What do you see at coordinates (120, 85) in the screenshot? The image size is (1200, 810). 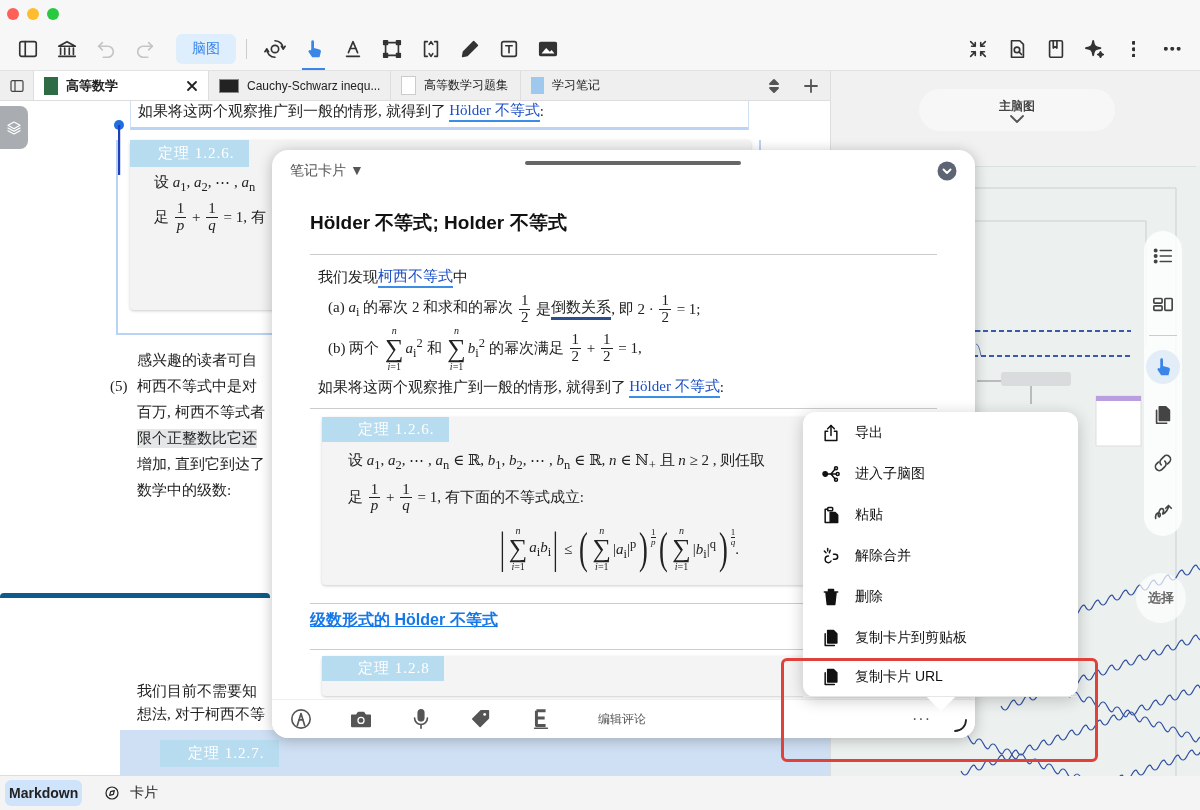 I see `document-tab: 高等数学` at bounding box center [120, 85].